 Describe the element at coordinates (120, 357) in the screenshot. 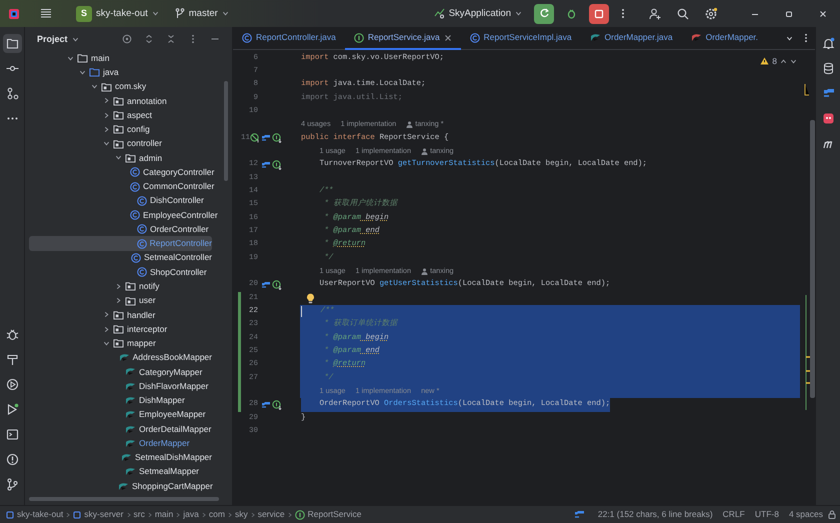

I see `tree-row: AddressBookMapper` at that location.